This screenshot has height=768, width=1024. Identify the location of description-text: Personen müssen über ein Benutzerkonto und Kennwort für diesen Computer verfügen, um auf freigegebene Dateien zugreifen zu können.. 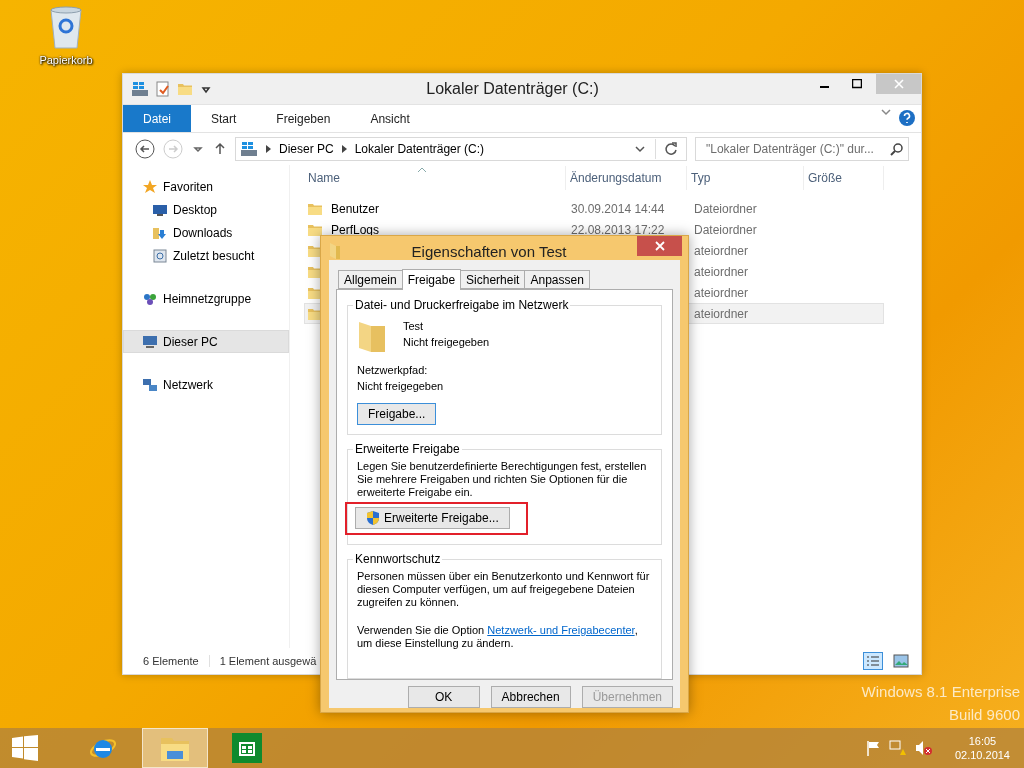
(504, 589).